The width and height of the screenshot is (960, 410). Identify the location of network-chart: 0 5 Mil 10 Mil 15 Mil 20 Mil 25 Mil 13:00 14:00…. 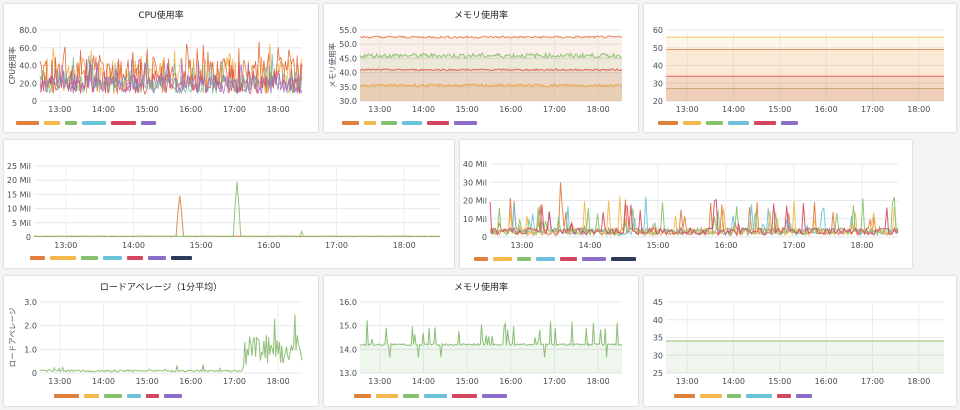
(224, 206).